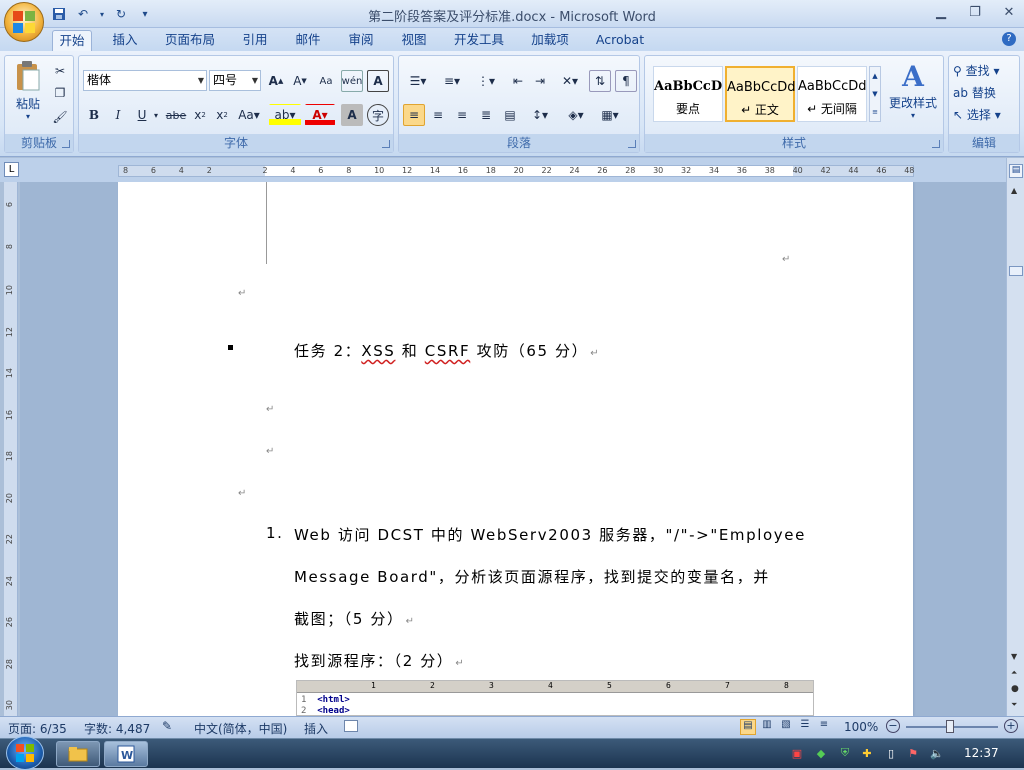  What do you see at coordinates (361, 41) in the screenshot?
I see `tab-review: 审阅` at bounding box center [361, 41].